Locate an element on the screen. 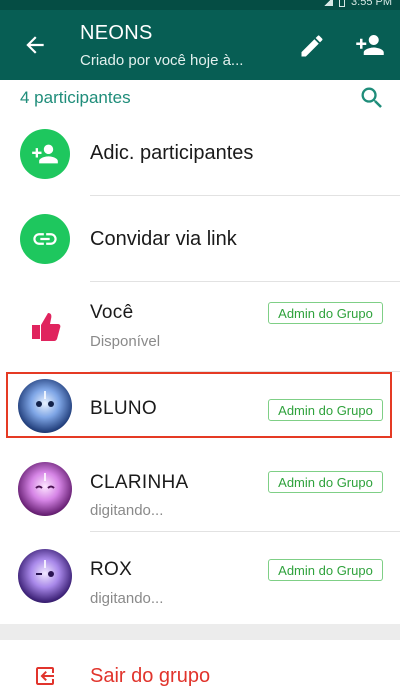 This screenshot has width=400, height=690. invite-link-label: Convidar via link is located at coordinates (163, 239).